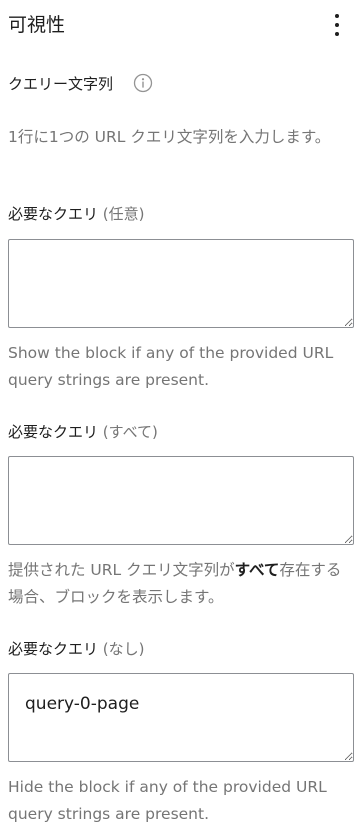  I want to click on required-queries-none-input: query-0-page, so click(181, 717).